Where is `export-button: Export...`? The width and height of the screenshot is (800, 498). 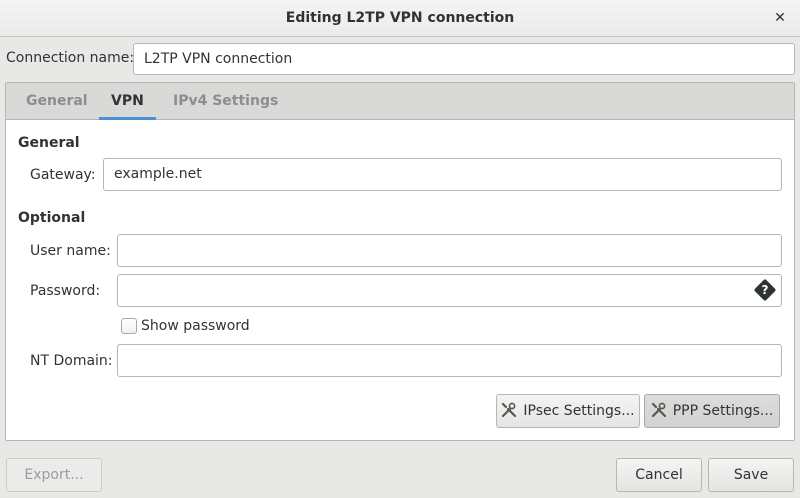 export-button: Export... is located at coordinates (54, 475).